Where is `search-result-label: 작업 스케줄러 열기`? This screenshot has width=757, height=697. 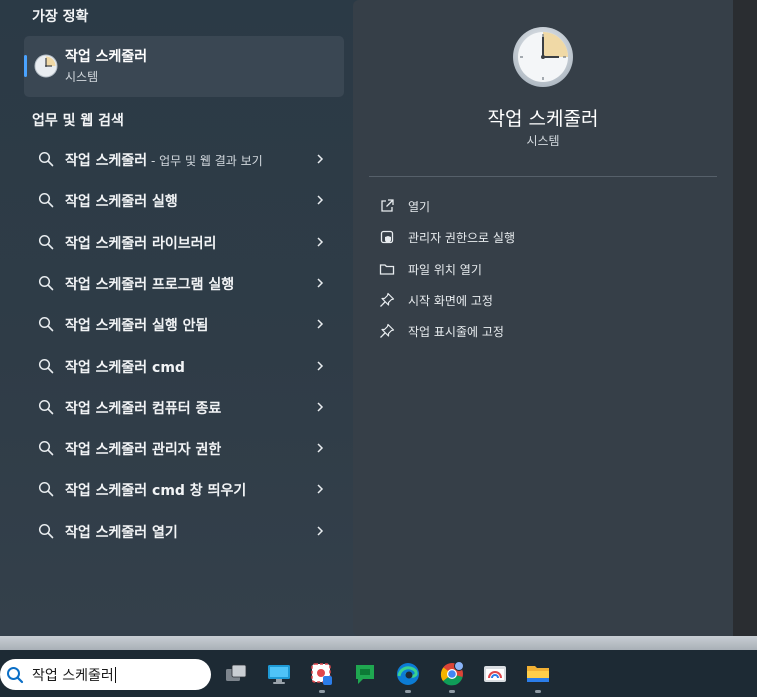 search-result-label: 작업 스케줄러 열기 is located at coordinates (121, 532).